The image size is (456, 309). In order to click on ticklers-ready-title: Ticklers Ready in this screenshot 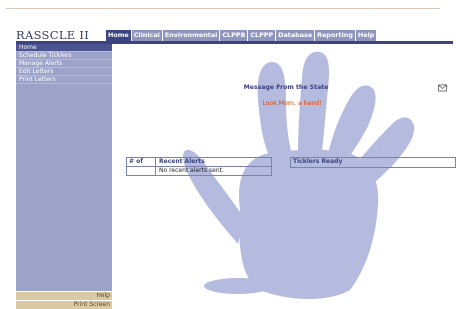, I will do `click(318, 161)`.